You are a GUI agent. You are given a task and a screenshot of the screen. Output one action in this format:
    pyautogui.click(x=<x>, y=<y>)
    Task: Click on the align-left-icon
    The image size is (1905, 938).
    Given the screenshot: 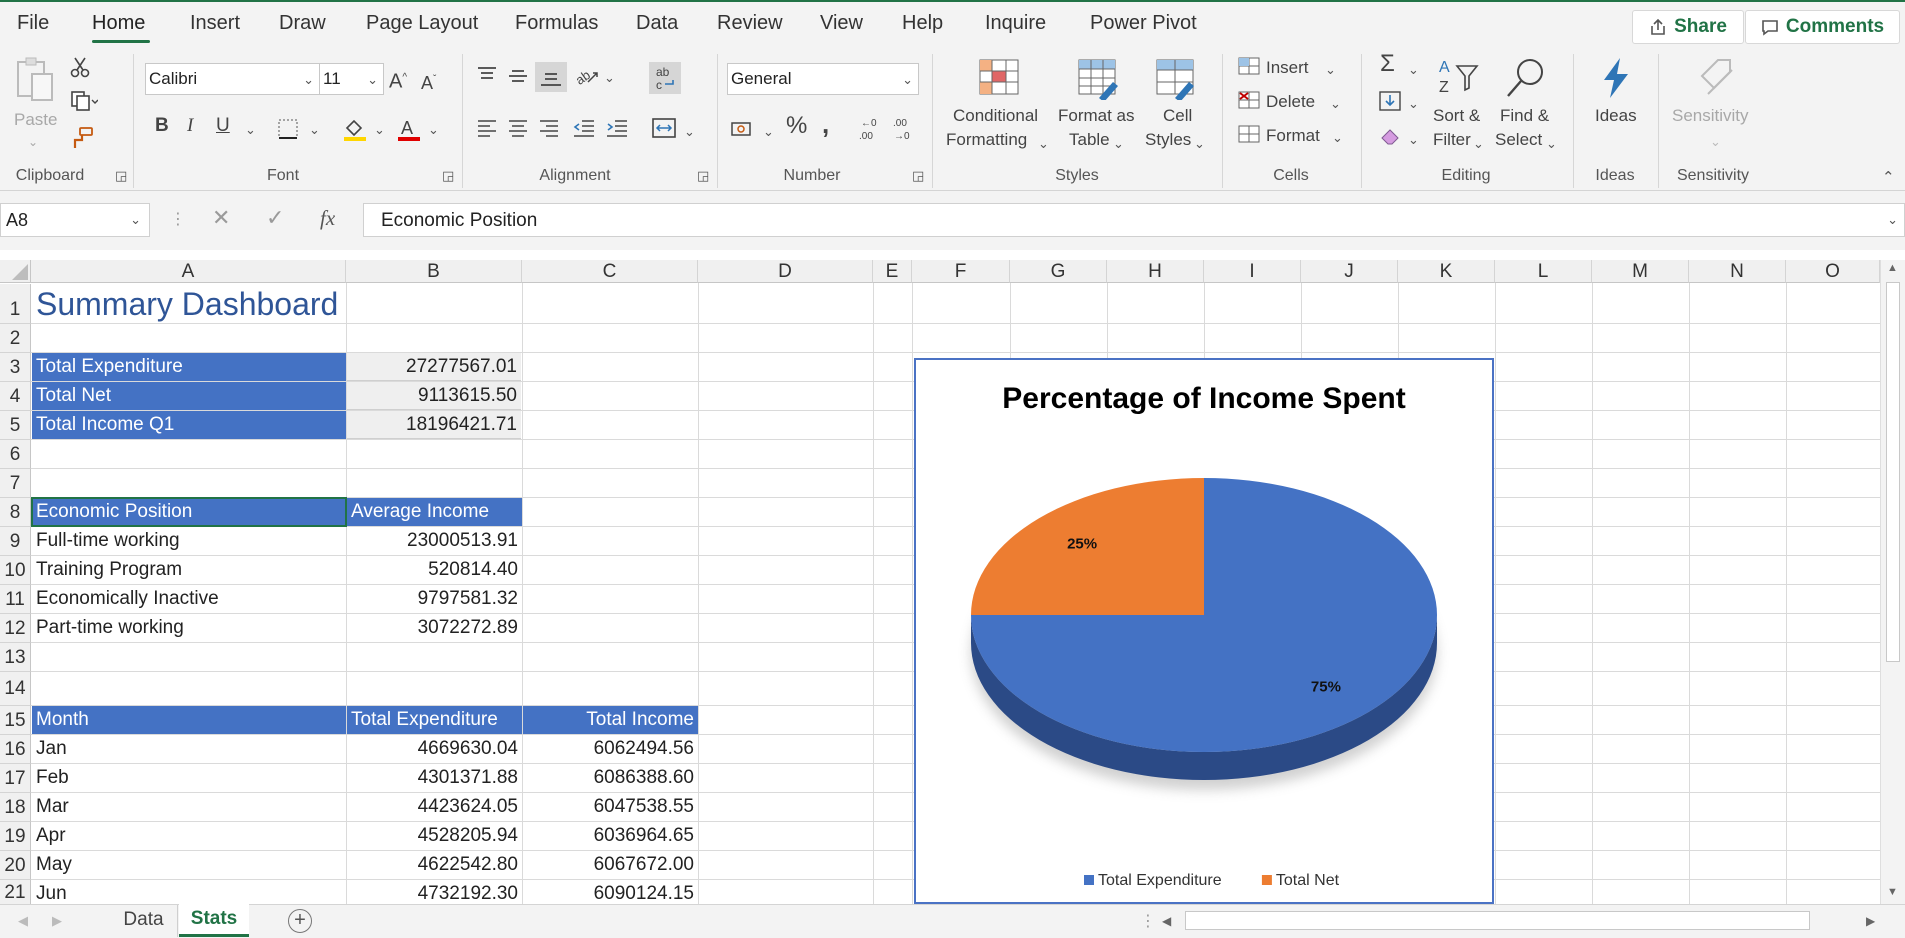 What is the action you would take?
    pyautogui.click(x=487, y=130)
    